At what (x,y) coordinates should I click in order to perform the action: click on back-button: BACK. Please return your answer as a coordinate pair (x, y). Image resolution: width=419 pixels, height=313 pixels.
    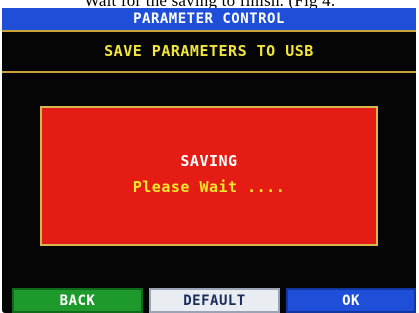
    Looking at the image, I should click on (77, 300).